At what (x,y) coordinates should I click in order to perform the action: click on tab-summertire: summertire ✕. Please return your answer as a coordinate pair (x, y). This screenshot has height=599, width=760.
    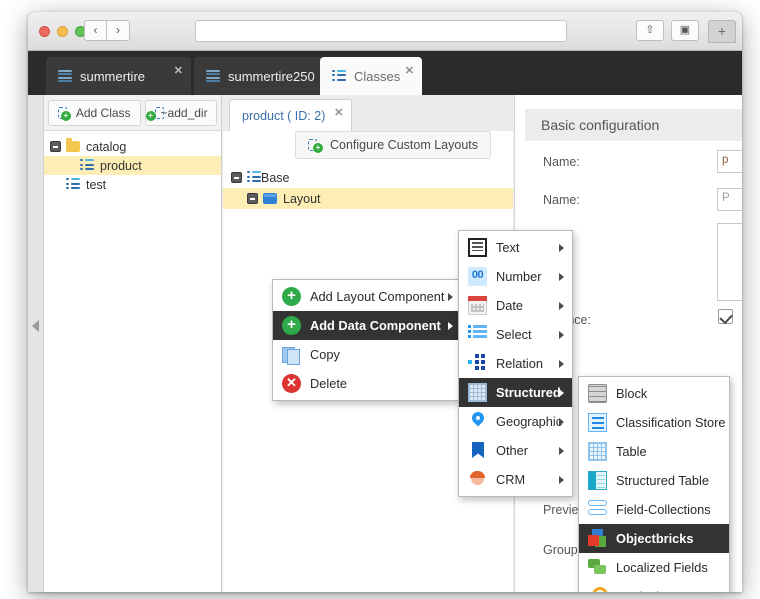
    Looking at the image, I should click on (118, 76).